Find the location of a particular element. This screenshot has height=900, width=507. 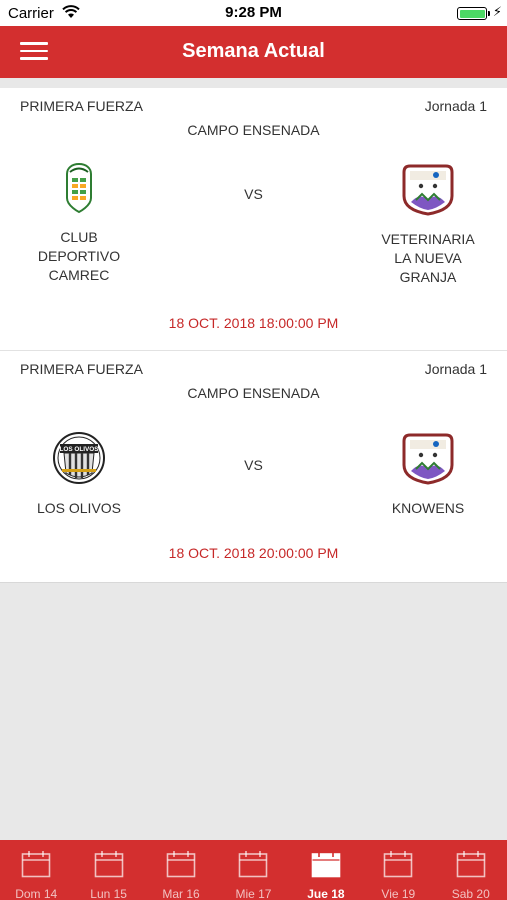

away-team: KNOWENS is located at coordinates (428, 474).